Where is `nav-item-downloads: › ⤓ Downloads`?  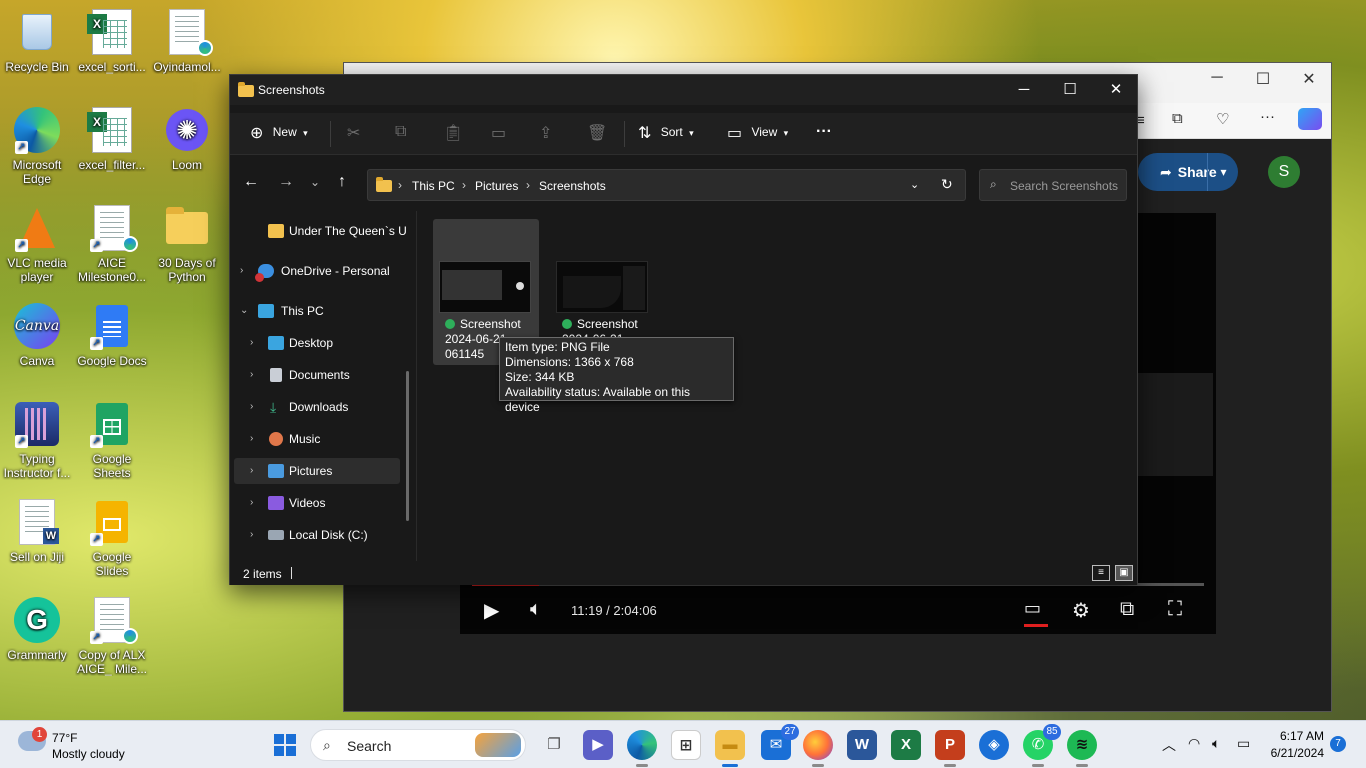 nav-item-downloads: › ⤓ Downloads is located at coordinates (317, 407).